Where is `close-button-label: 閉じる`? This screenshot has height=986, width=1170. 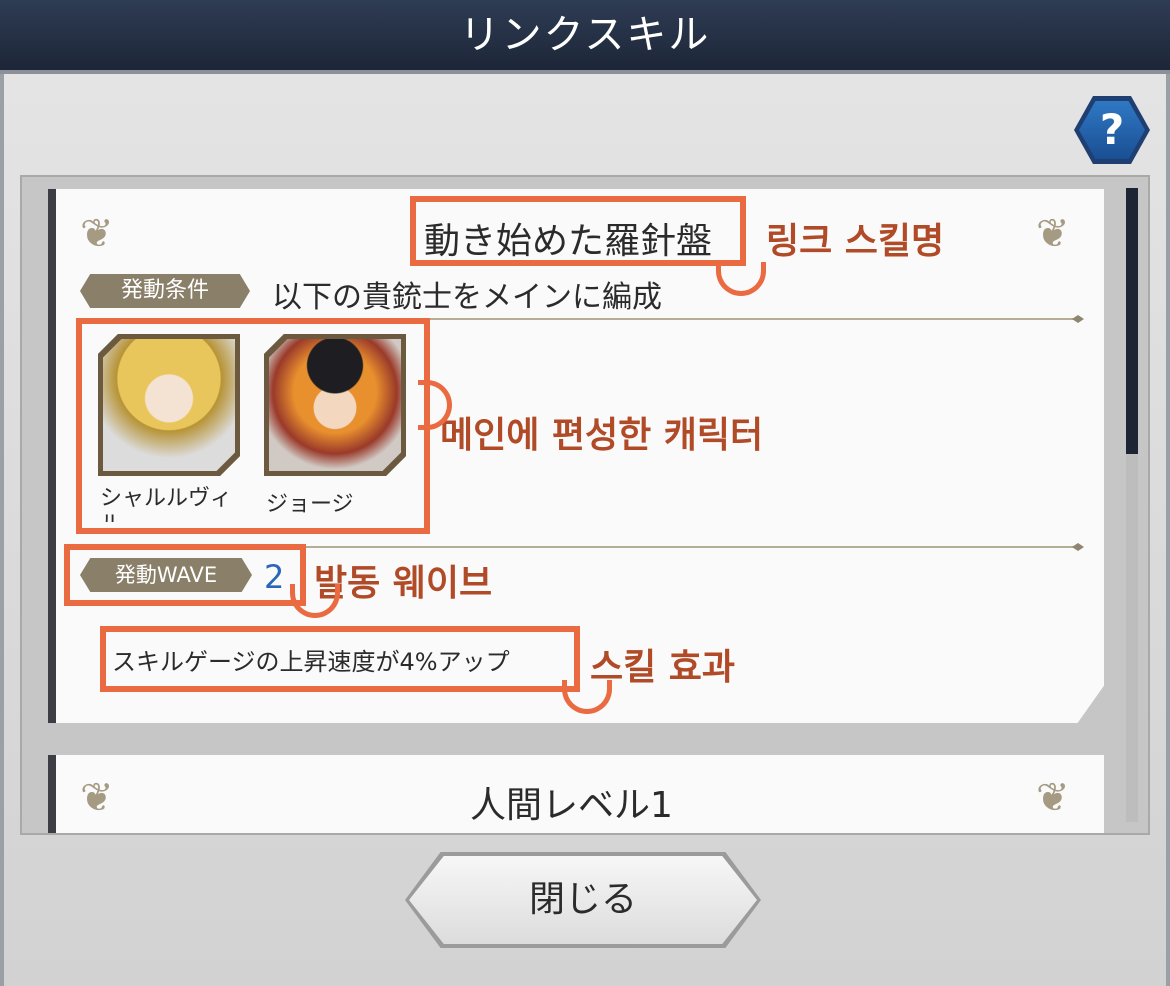
close-button-label: 閉じる is located at coordinates (583, 900).